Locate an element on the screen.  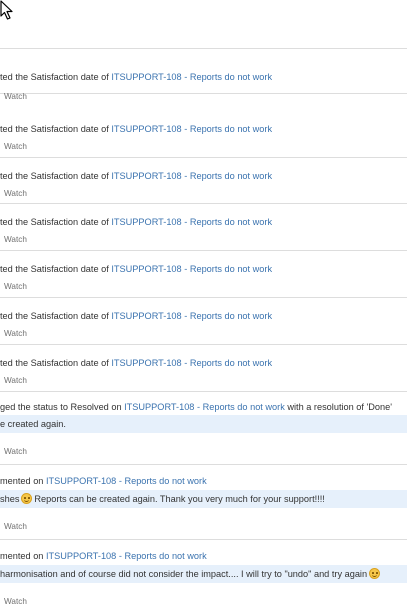
comment-excerpt: e created again. is located at coordinates (203, 424).